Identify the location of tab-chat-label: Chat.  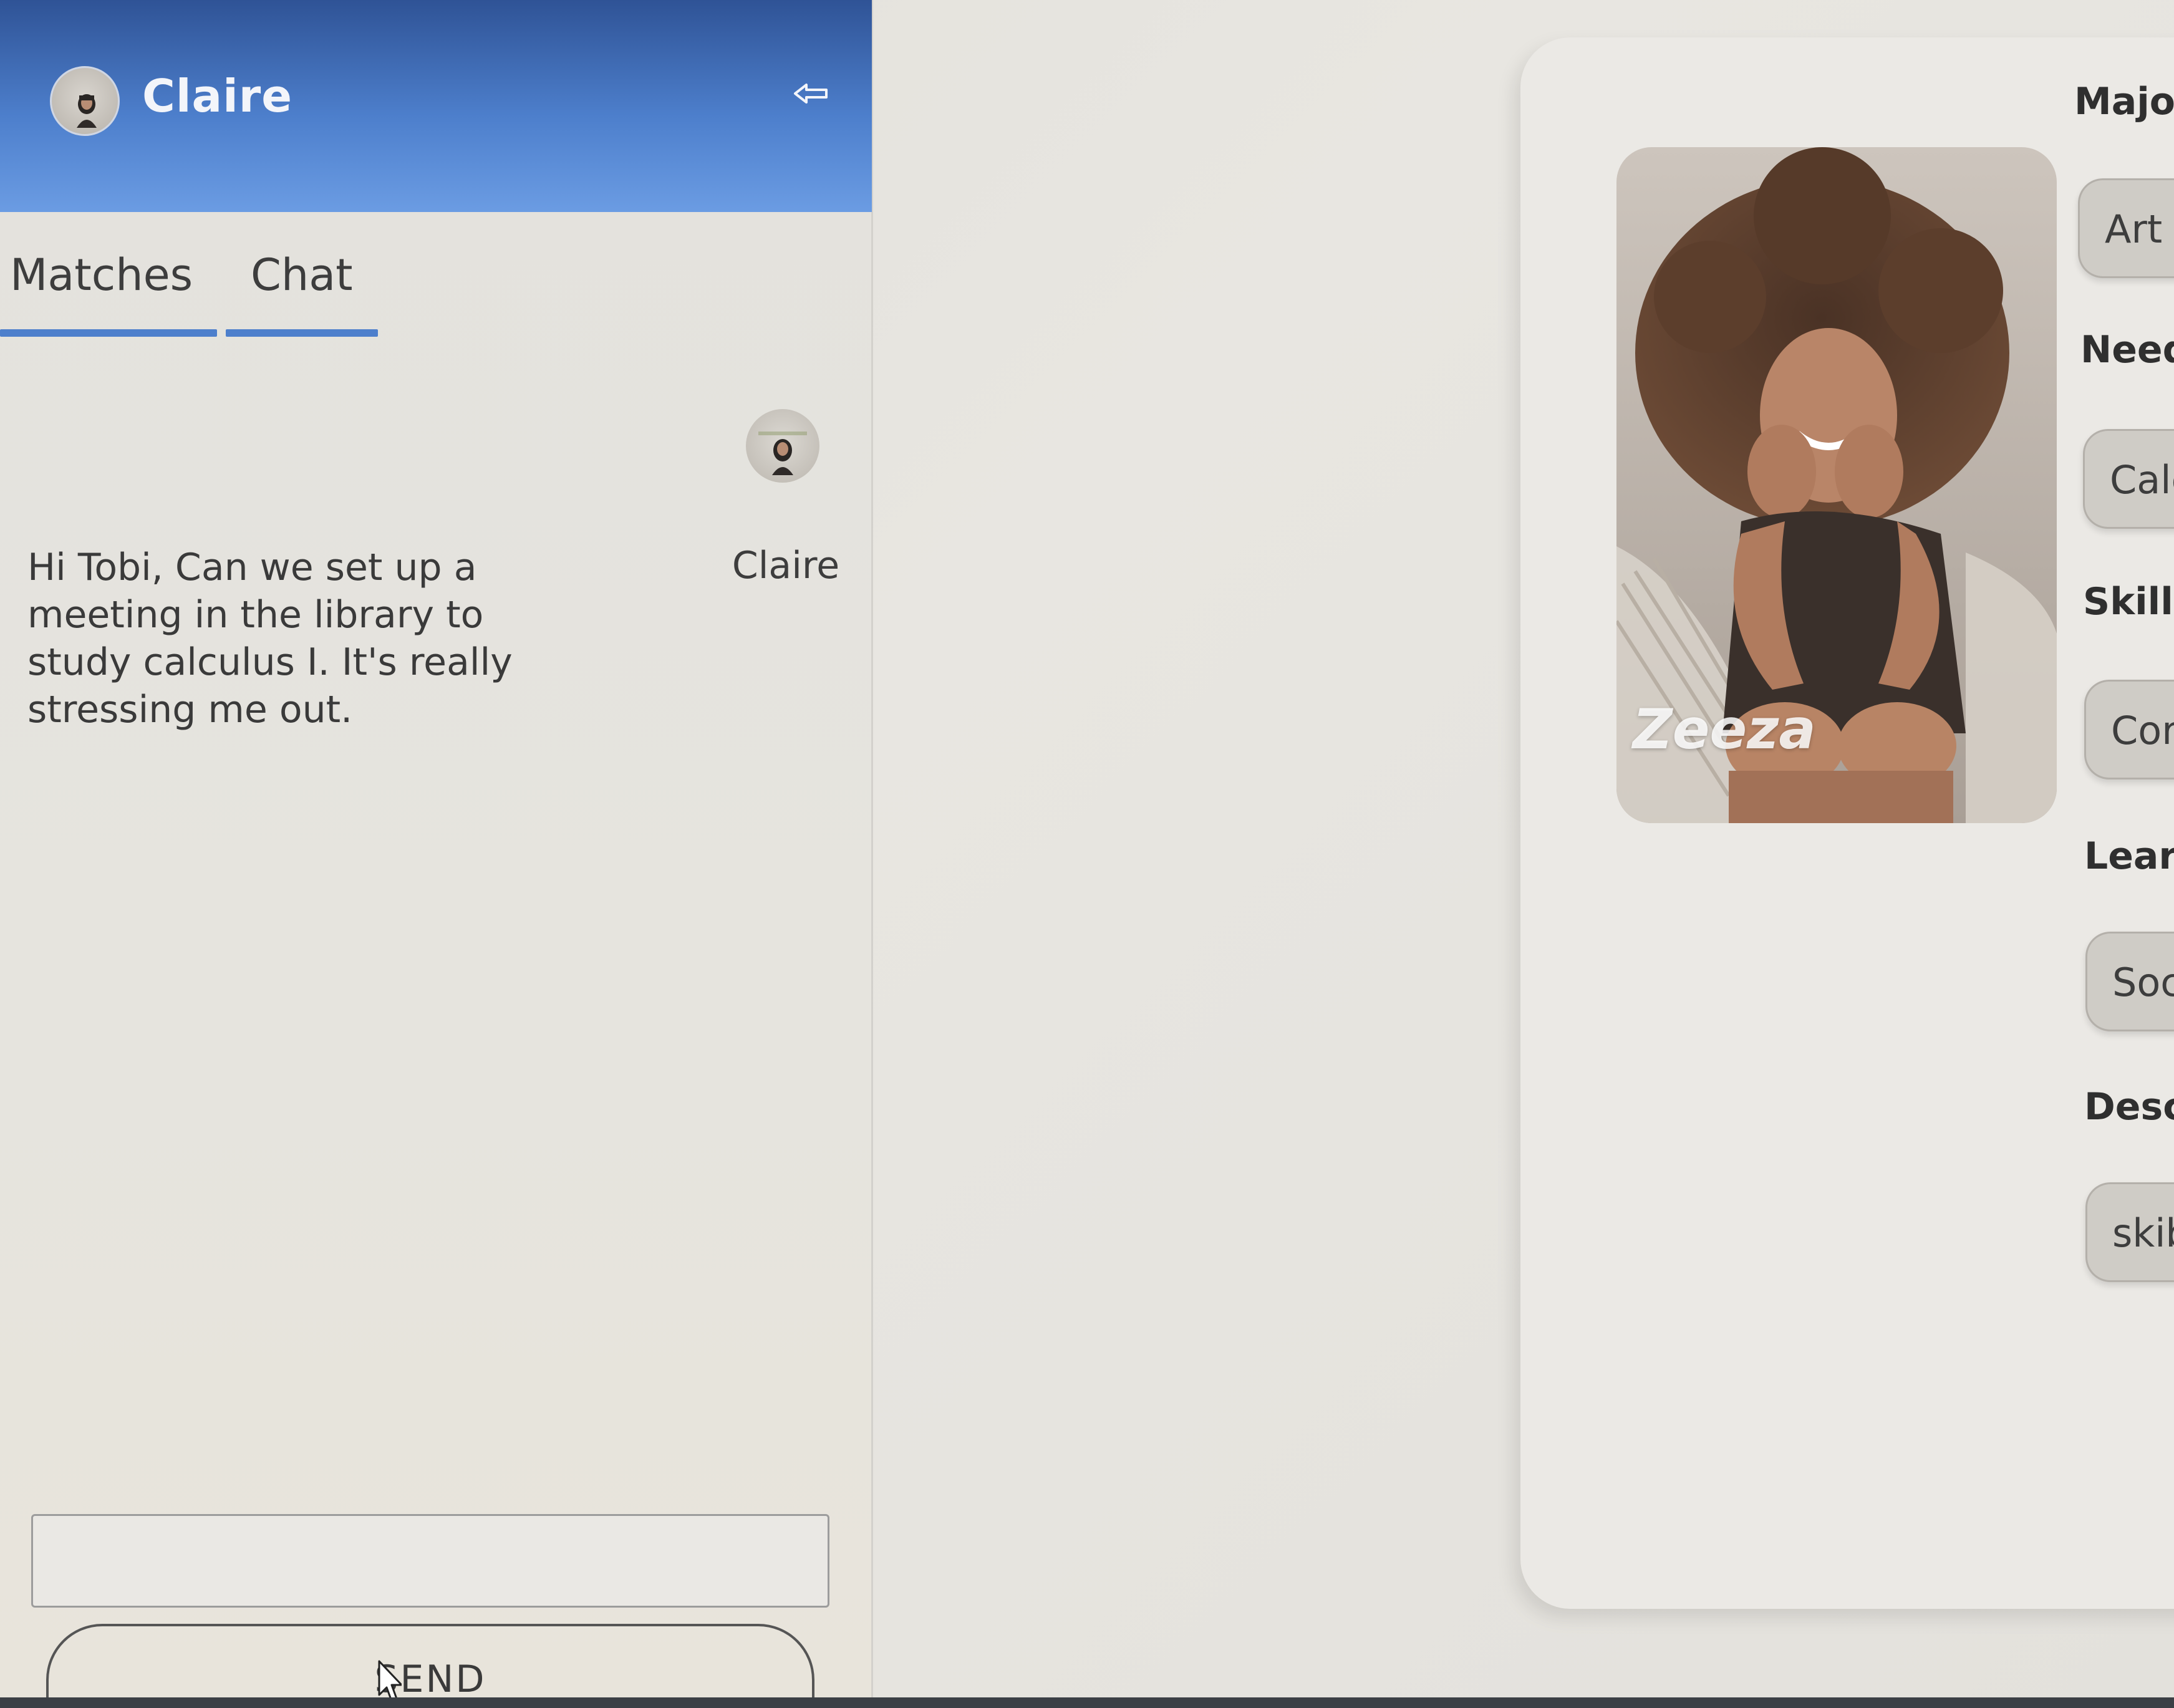
(302, 275).